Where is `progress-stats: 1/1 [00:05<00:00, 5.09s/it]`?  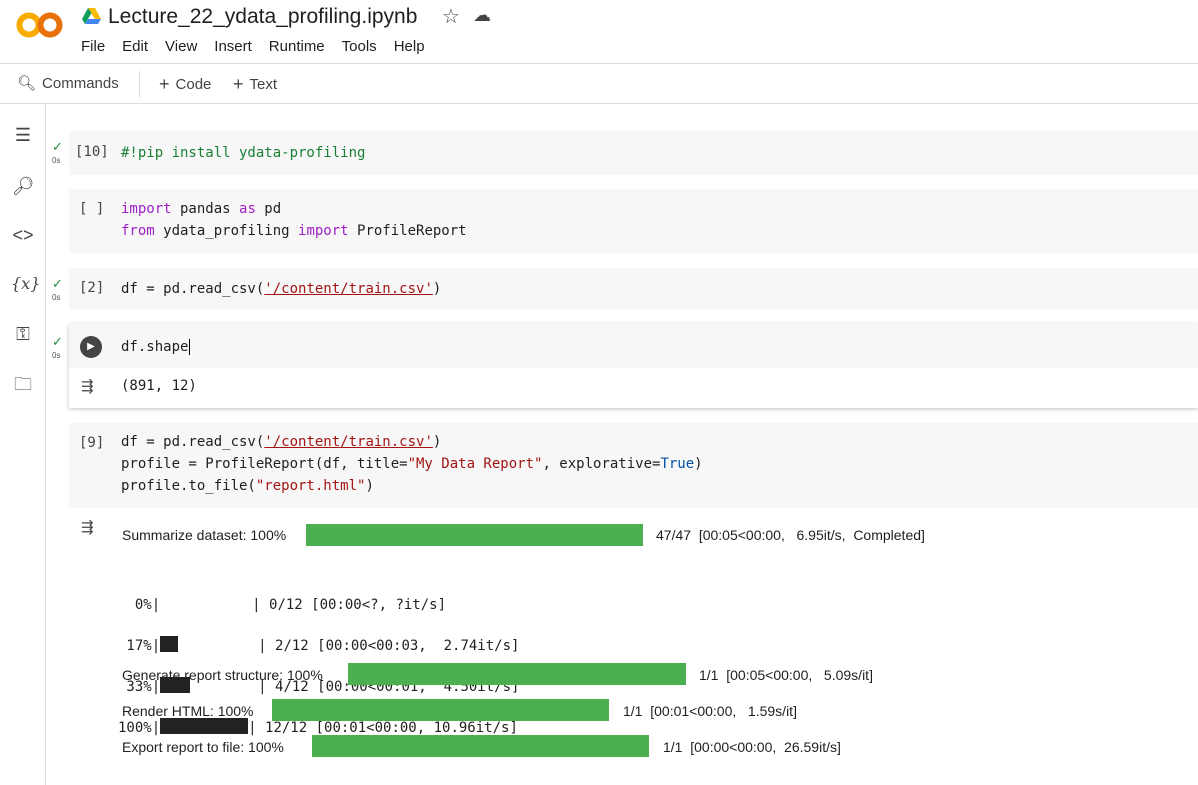 progress-stats: 1/1 [00:05<00:00, 5.09s/it] is located at coordinates (786, 675).